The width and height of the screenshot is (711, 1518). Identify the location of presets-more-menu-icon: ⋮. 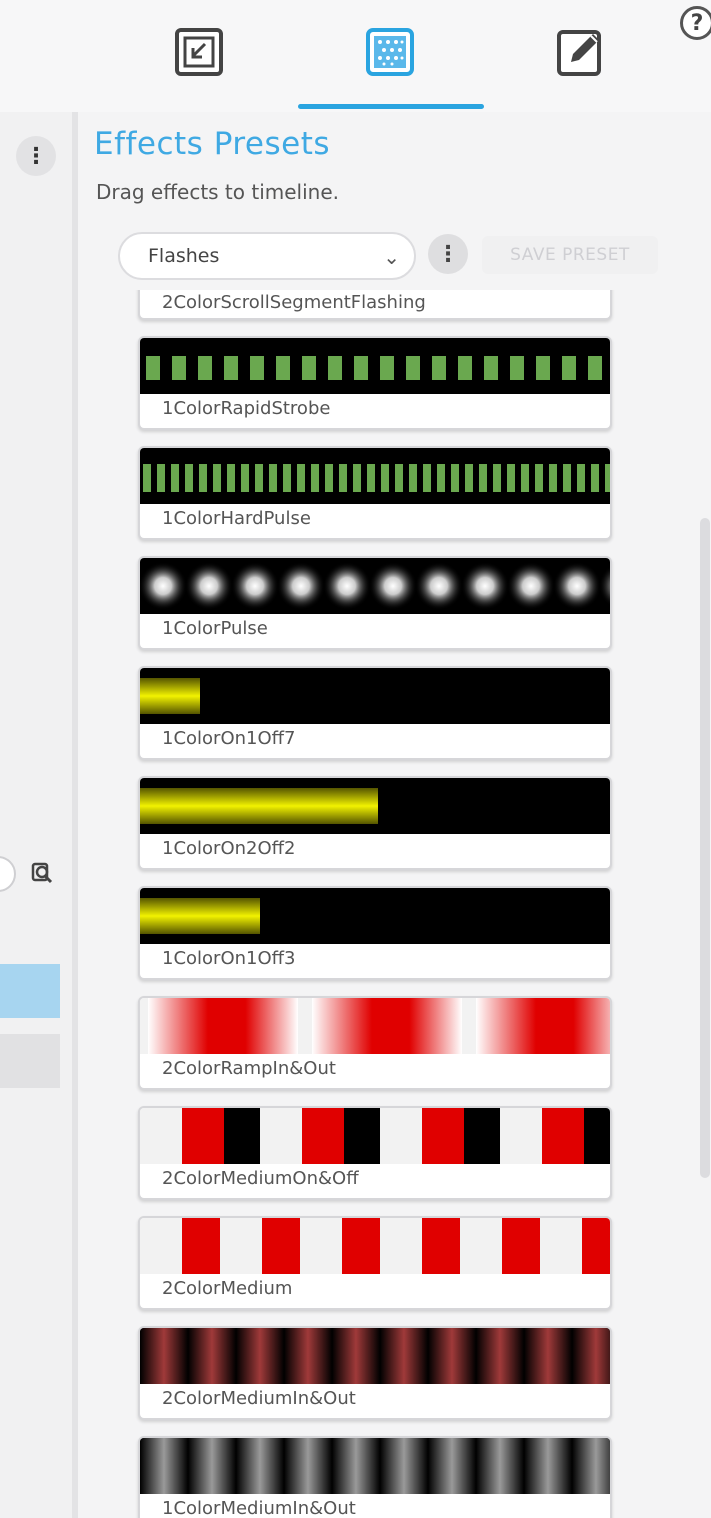
(448, 254).